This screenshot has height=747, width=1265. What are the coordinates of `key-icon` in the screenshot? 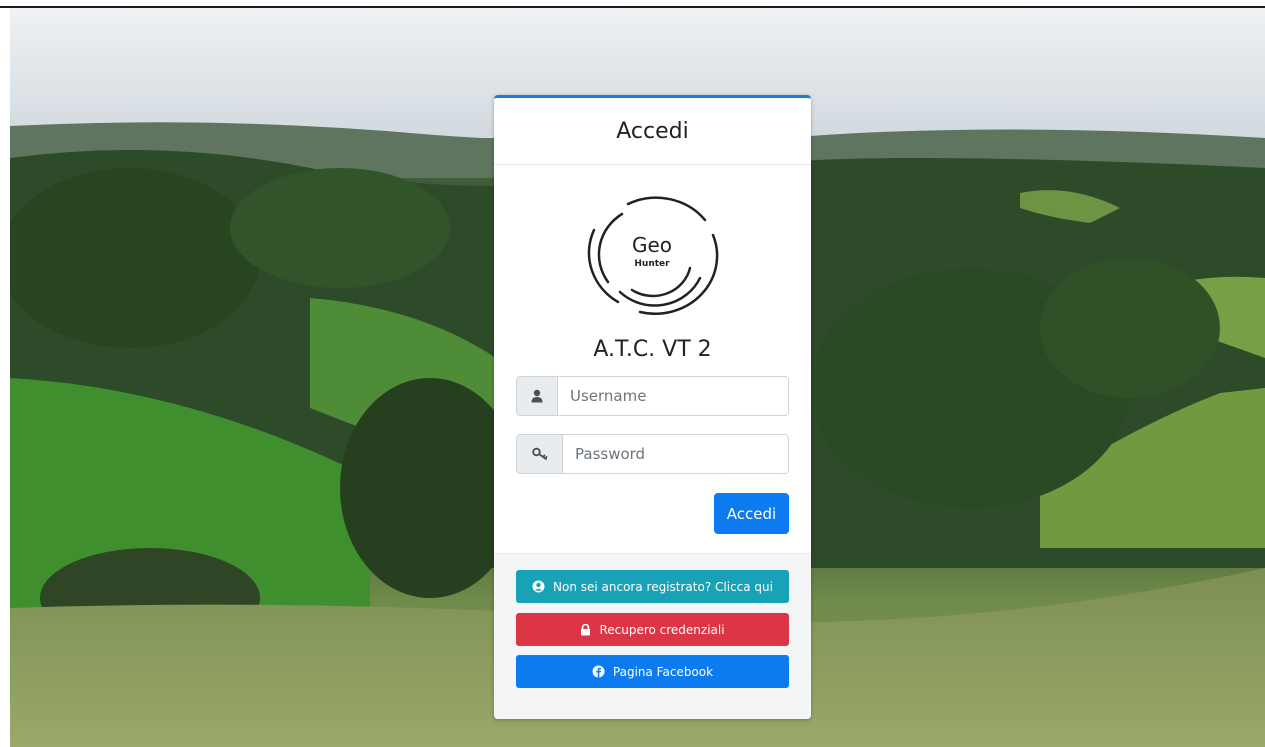 It's located at (540, 454).